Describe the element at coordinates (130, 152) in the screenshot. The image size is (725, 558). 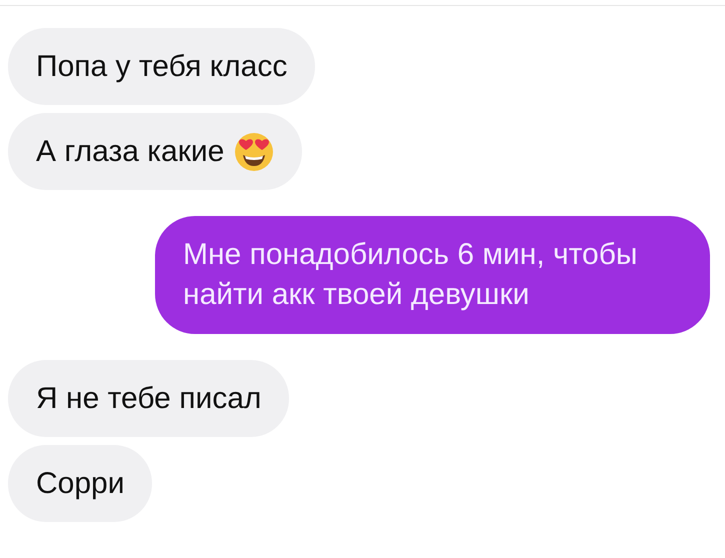
I see `message-text: А глаза какие` at that location.